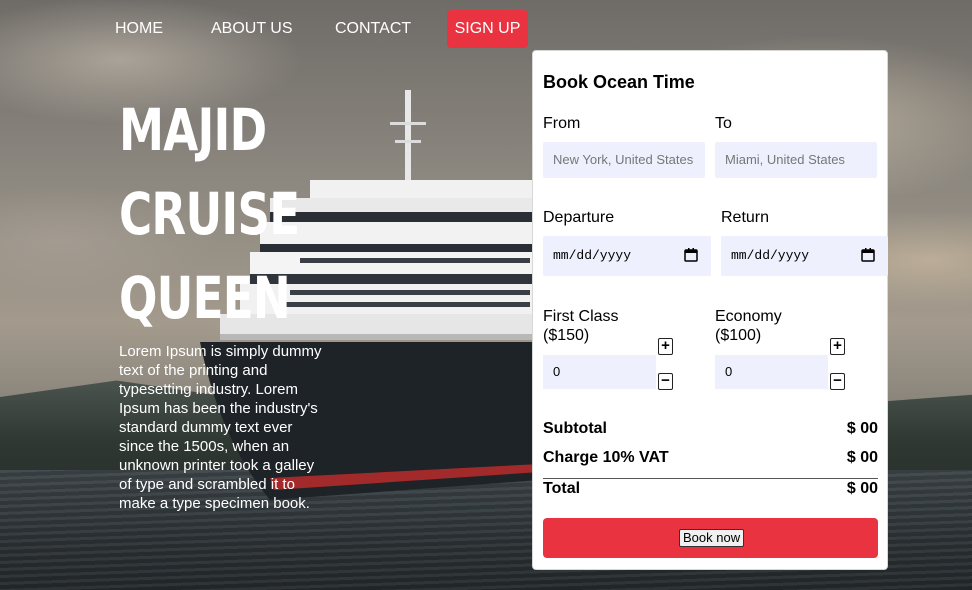  I want to click on return-date-input: mm/dd/yyyy, so click(804, 256).